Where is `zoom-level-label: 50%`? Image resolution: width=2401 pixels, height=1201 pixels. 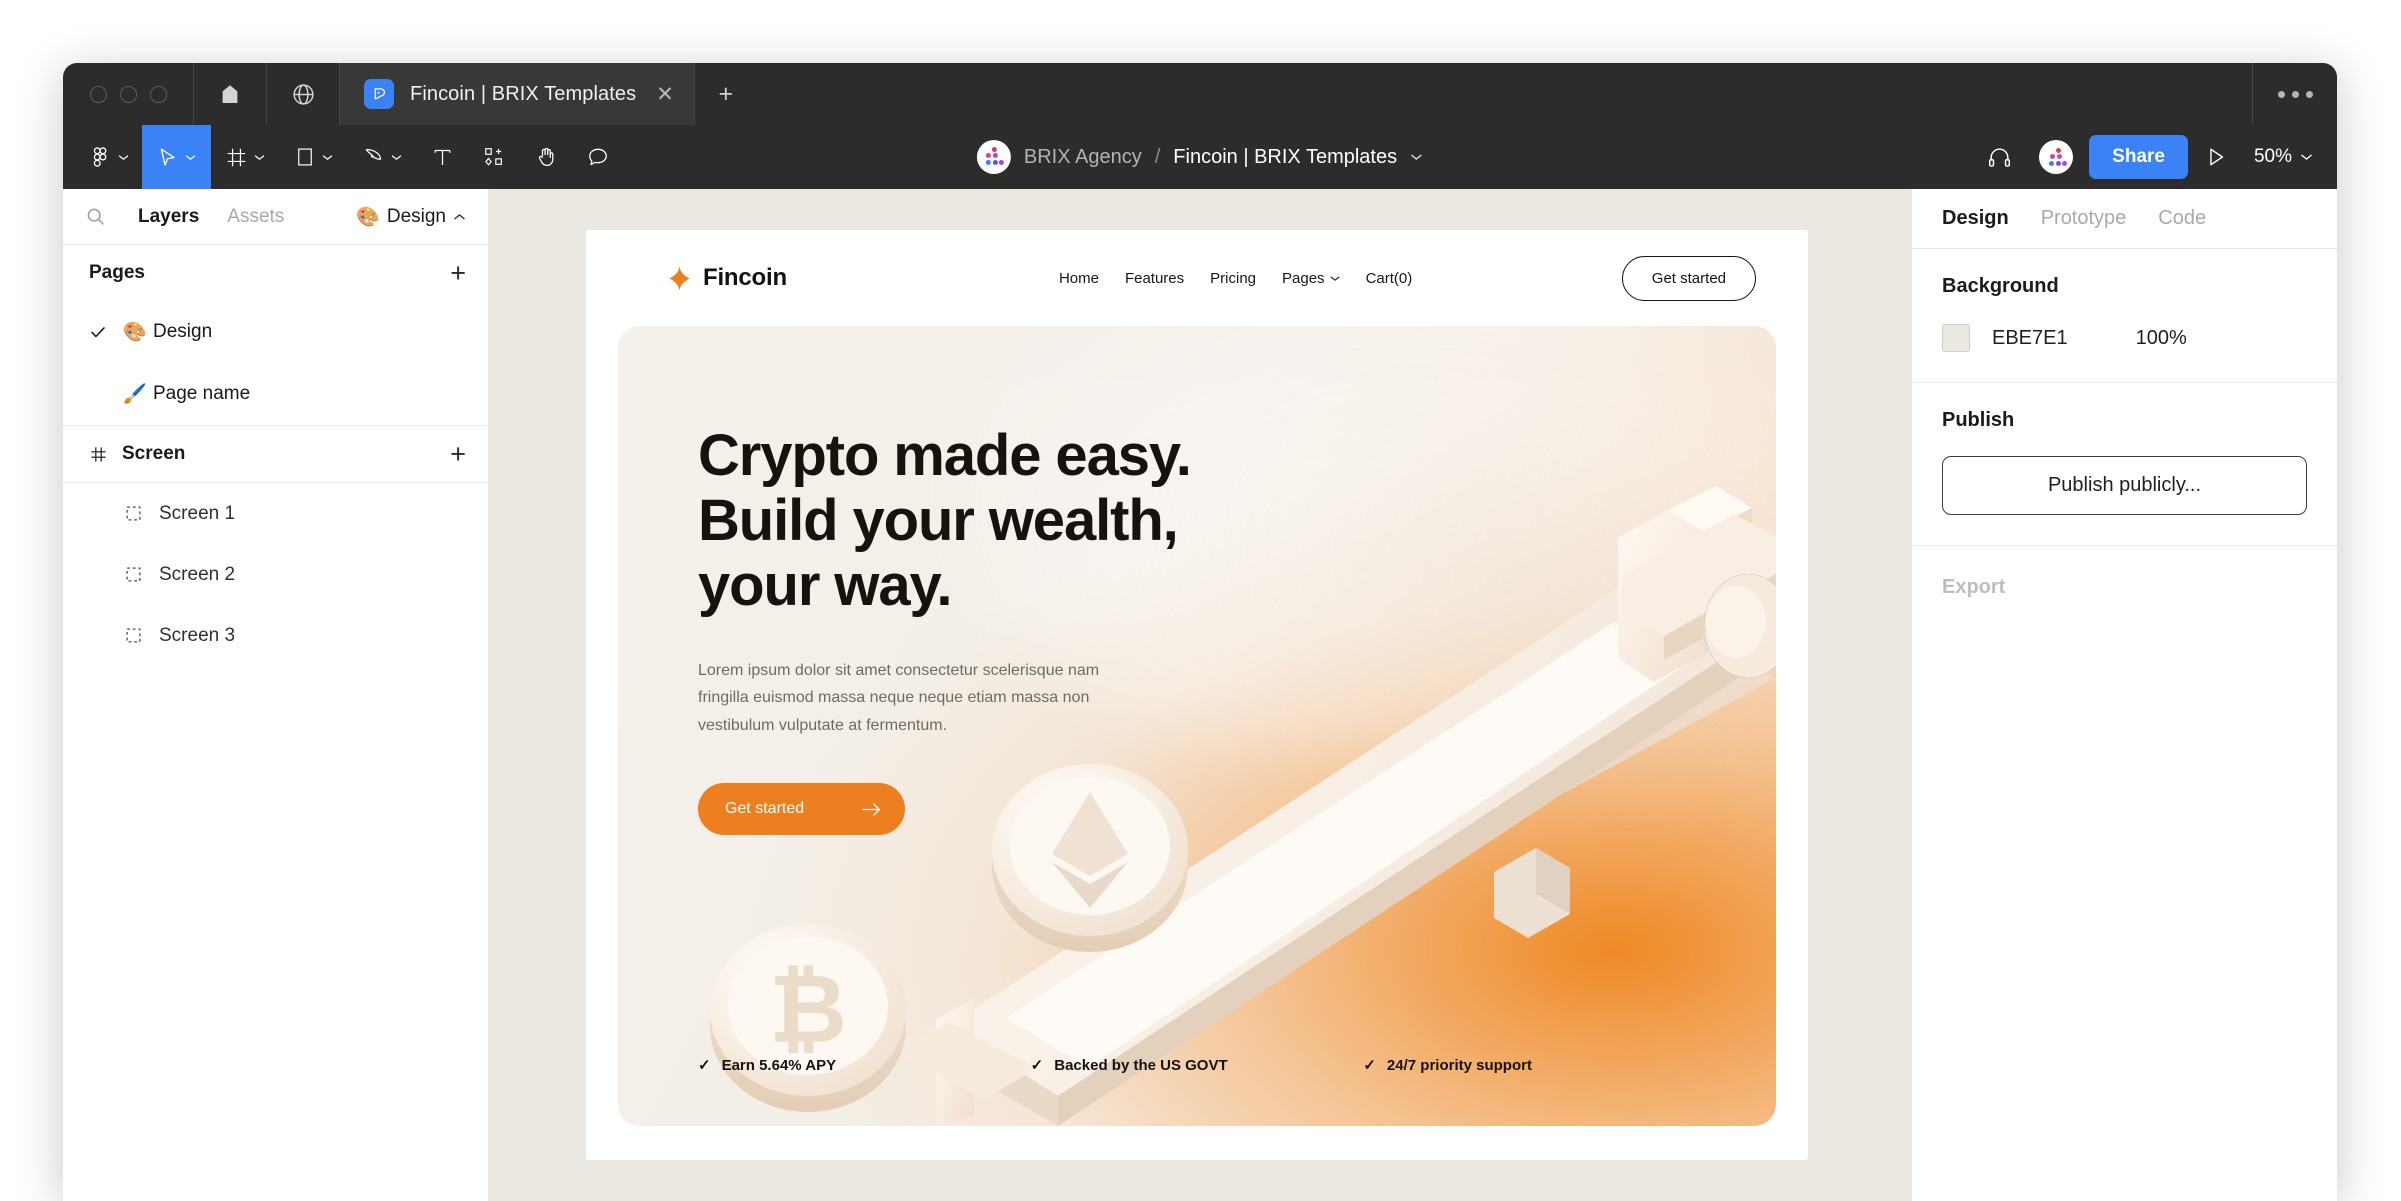 zoom-level-label: 50% is located at coordinates (2272, 156).